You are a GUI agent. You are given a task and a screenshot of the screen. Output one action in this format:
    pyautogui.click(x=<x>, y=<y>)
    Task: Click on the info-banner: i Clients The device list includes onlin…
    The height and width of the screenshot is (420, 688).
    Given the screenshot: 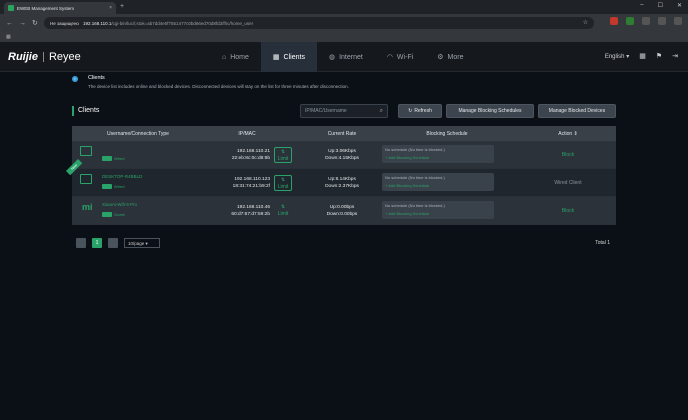 What is the action you would take?
    pyautogui.click(x=344, y=83)
    